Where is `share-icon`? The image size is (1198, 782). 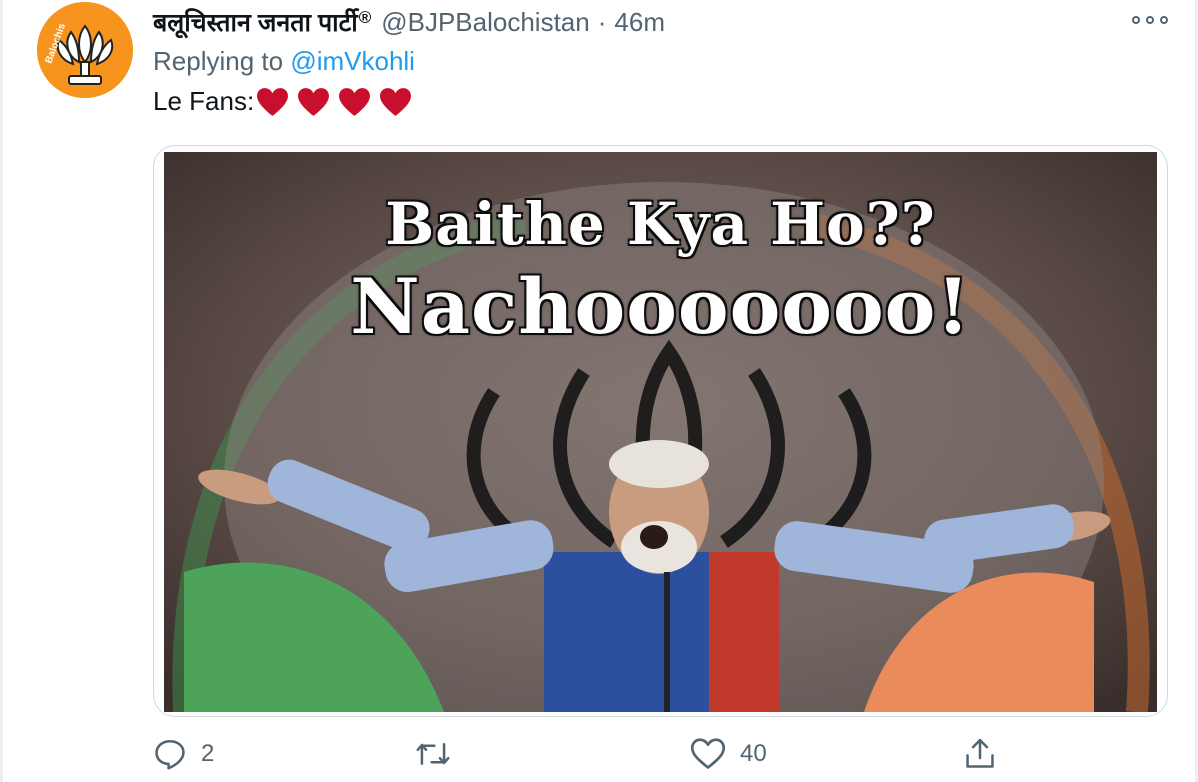
share-icon is located at coordinates (980, 753).